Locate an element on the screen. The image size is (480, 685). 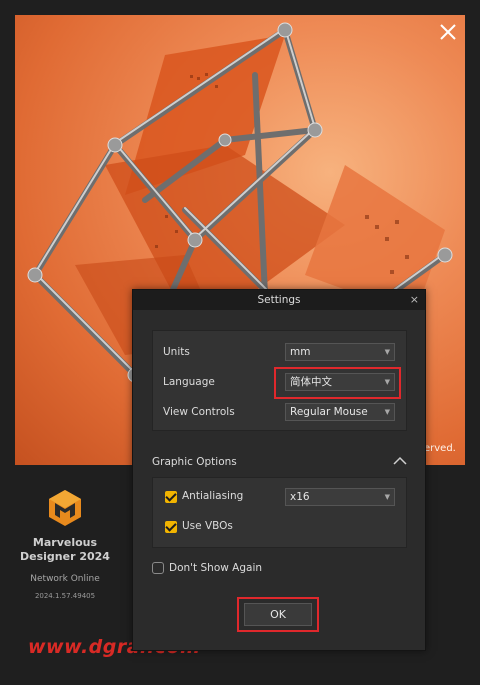
use-vbos-checkbox is located at coordinates (171, 527).